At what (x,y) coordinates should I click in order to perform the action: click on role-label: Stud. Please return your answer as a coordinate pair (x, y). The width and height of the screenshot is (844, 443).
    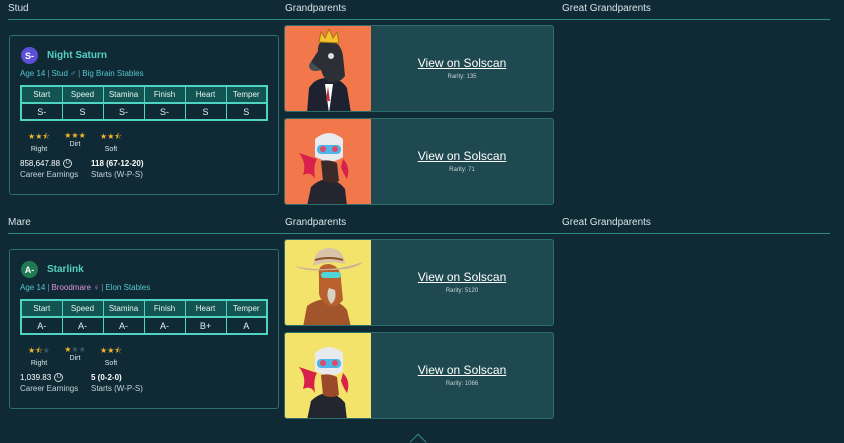
    Looking at the image, I should click on (59, 73).